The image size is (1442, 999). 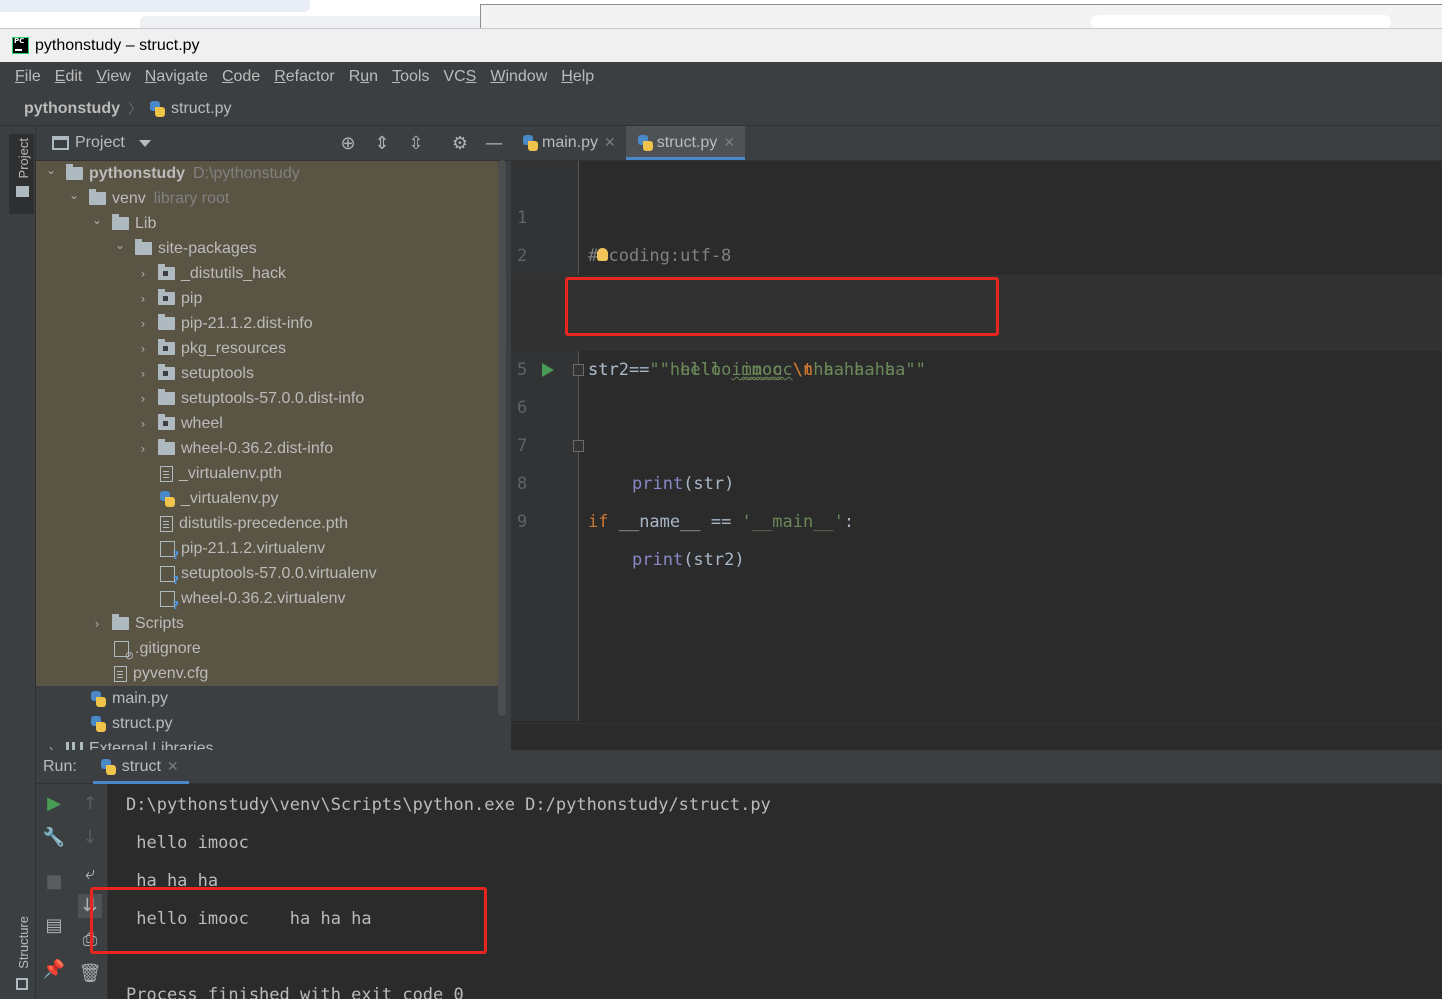 I want to click on tree-item: ⌄ venv library root, so click(x=266, y=198).